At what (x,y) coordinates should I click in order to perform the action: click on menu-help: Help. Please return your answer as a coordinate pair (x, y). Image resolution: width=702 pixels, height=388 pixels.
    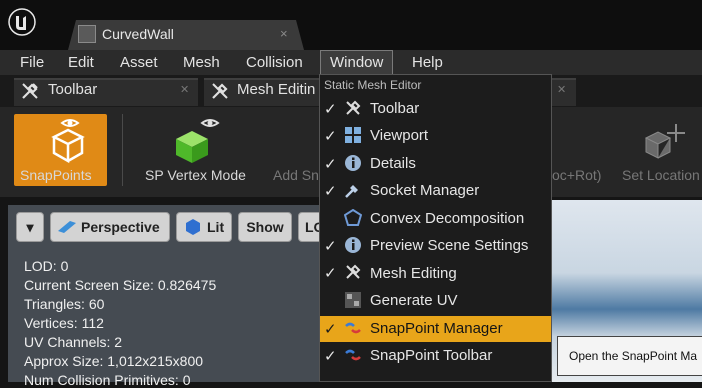
    Looking at the image, I should click on (427, 62).